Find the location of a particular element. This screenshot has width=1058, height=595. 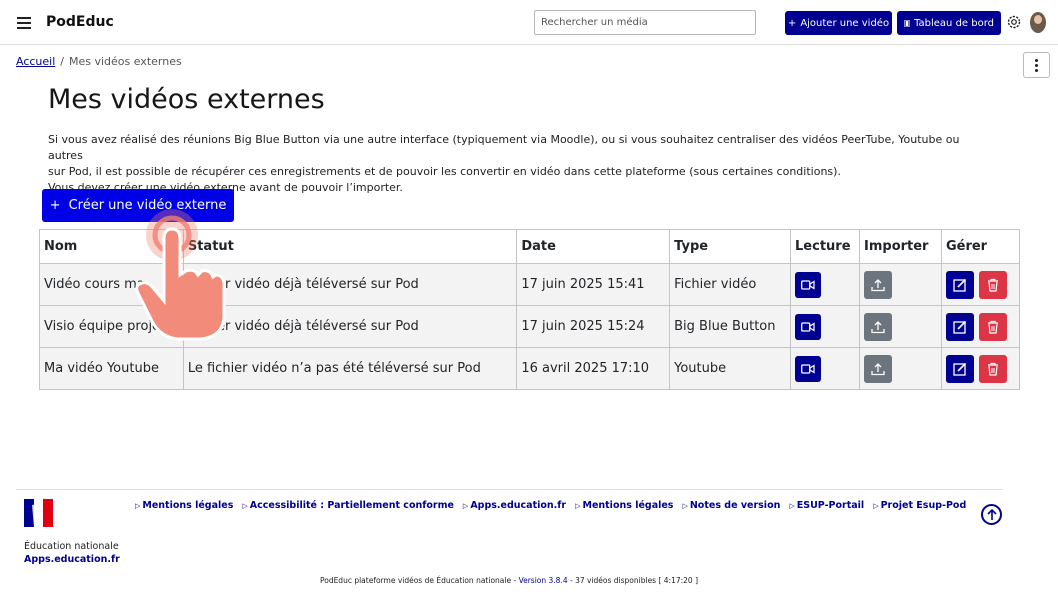

scroll-top-button is located at coordinates (991, 514).